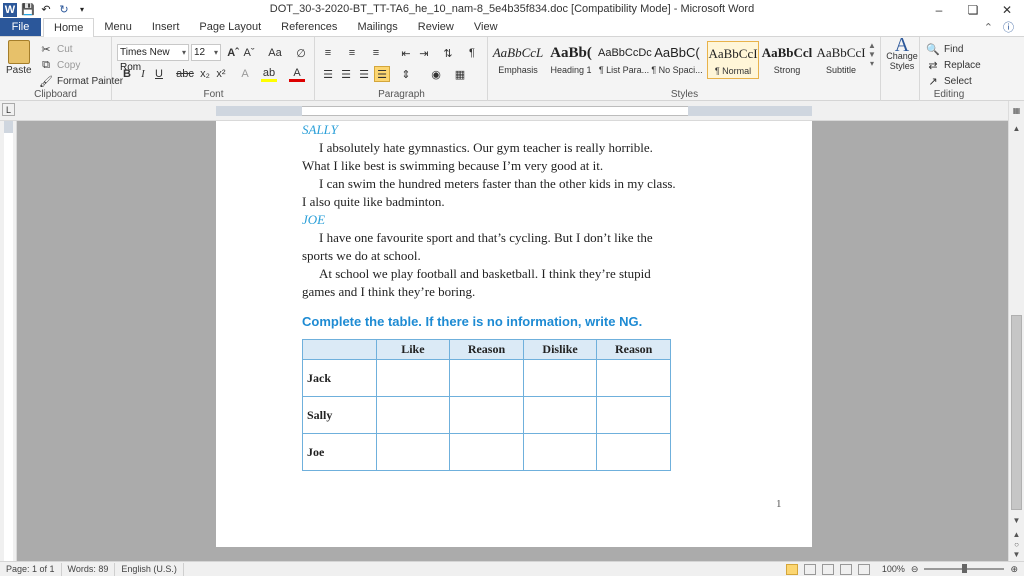  I want to click on web-layout-icon, so click(827, 569).